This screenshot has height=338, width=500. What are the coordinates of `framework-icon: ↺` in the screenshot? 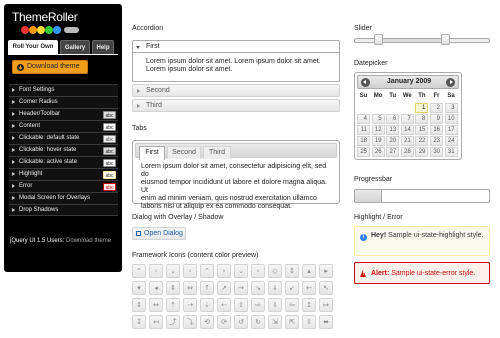 It's located at (241, 322).